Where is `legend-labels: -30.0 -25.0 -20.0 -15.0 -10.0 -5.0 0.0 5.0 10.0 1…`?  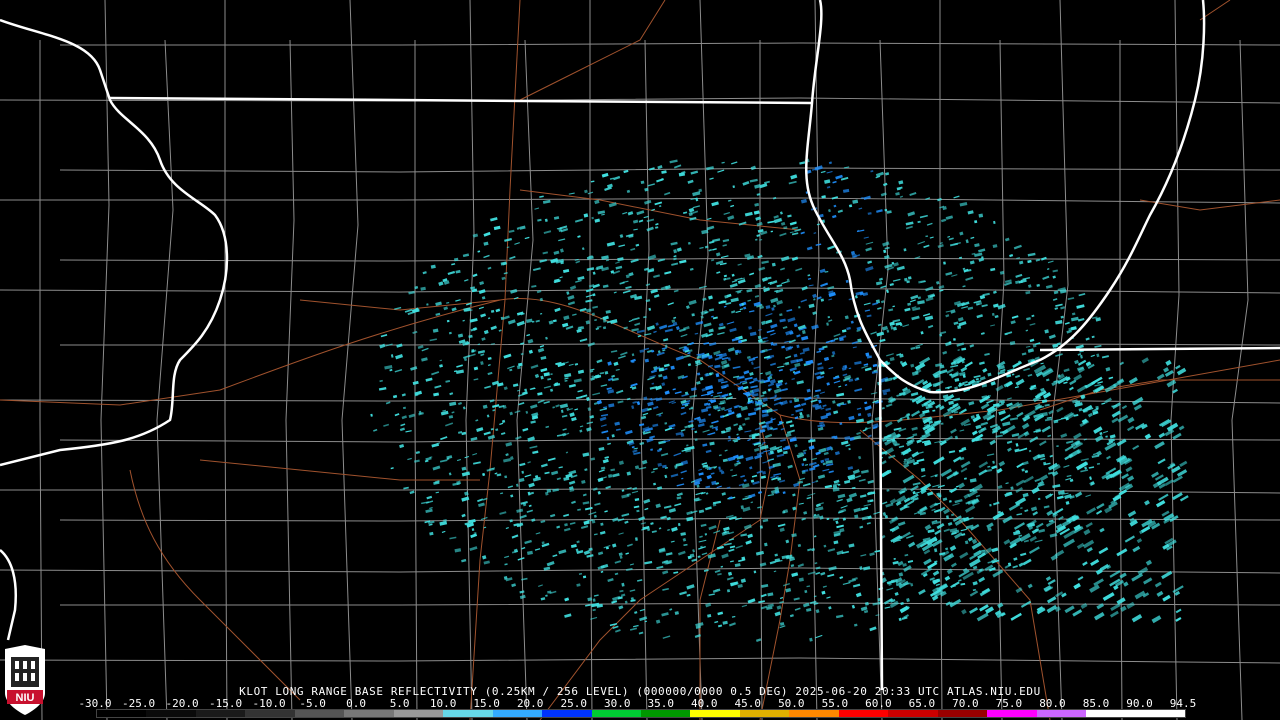
legend-labels: -30.0 -25.0 -20.0 -15.0 -10.0 -5.0 0.0 5.0 10.0 1… is located at coordinates (637, 703).